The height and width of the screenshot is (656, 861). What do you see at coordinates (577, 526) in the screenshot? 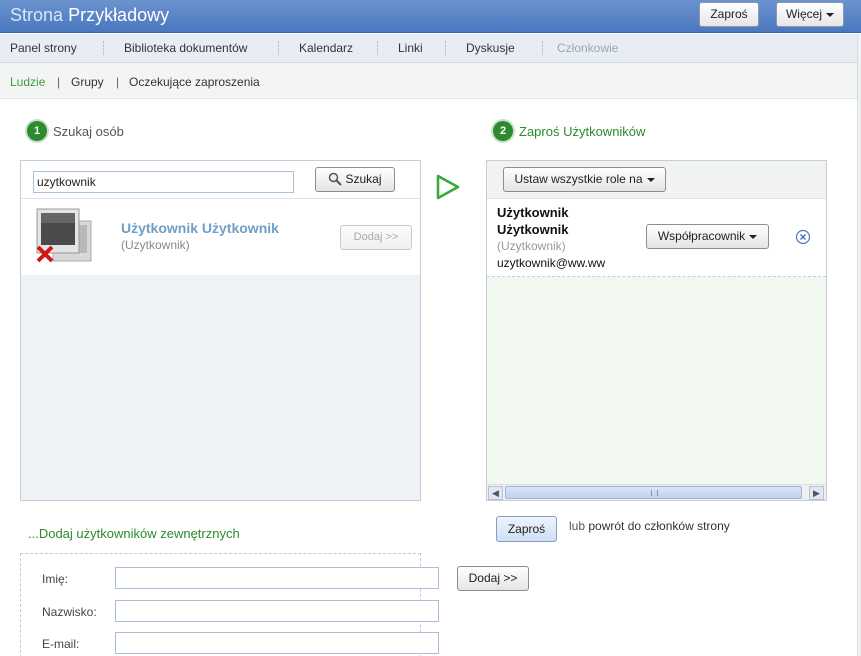
I see `or-text: lub` at bounding box center [577, 526].